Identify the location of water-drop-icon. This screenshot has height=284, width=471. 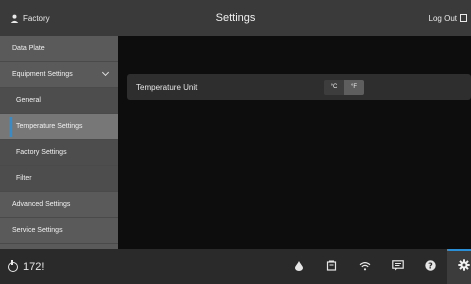
(298, 267).